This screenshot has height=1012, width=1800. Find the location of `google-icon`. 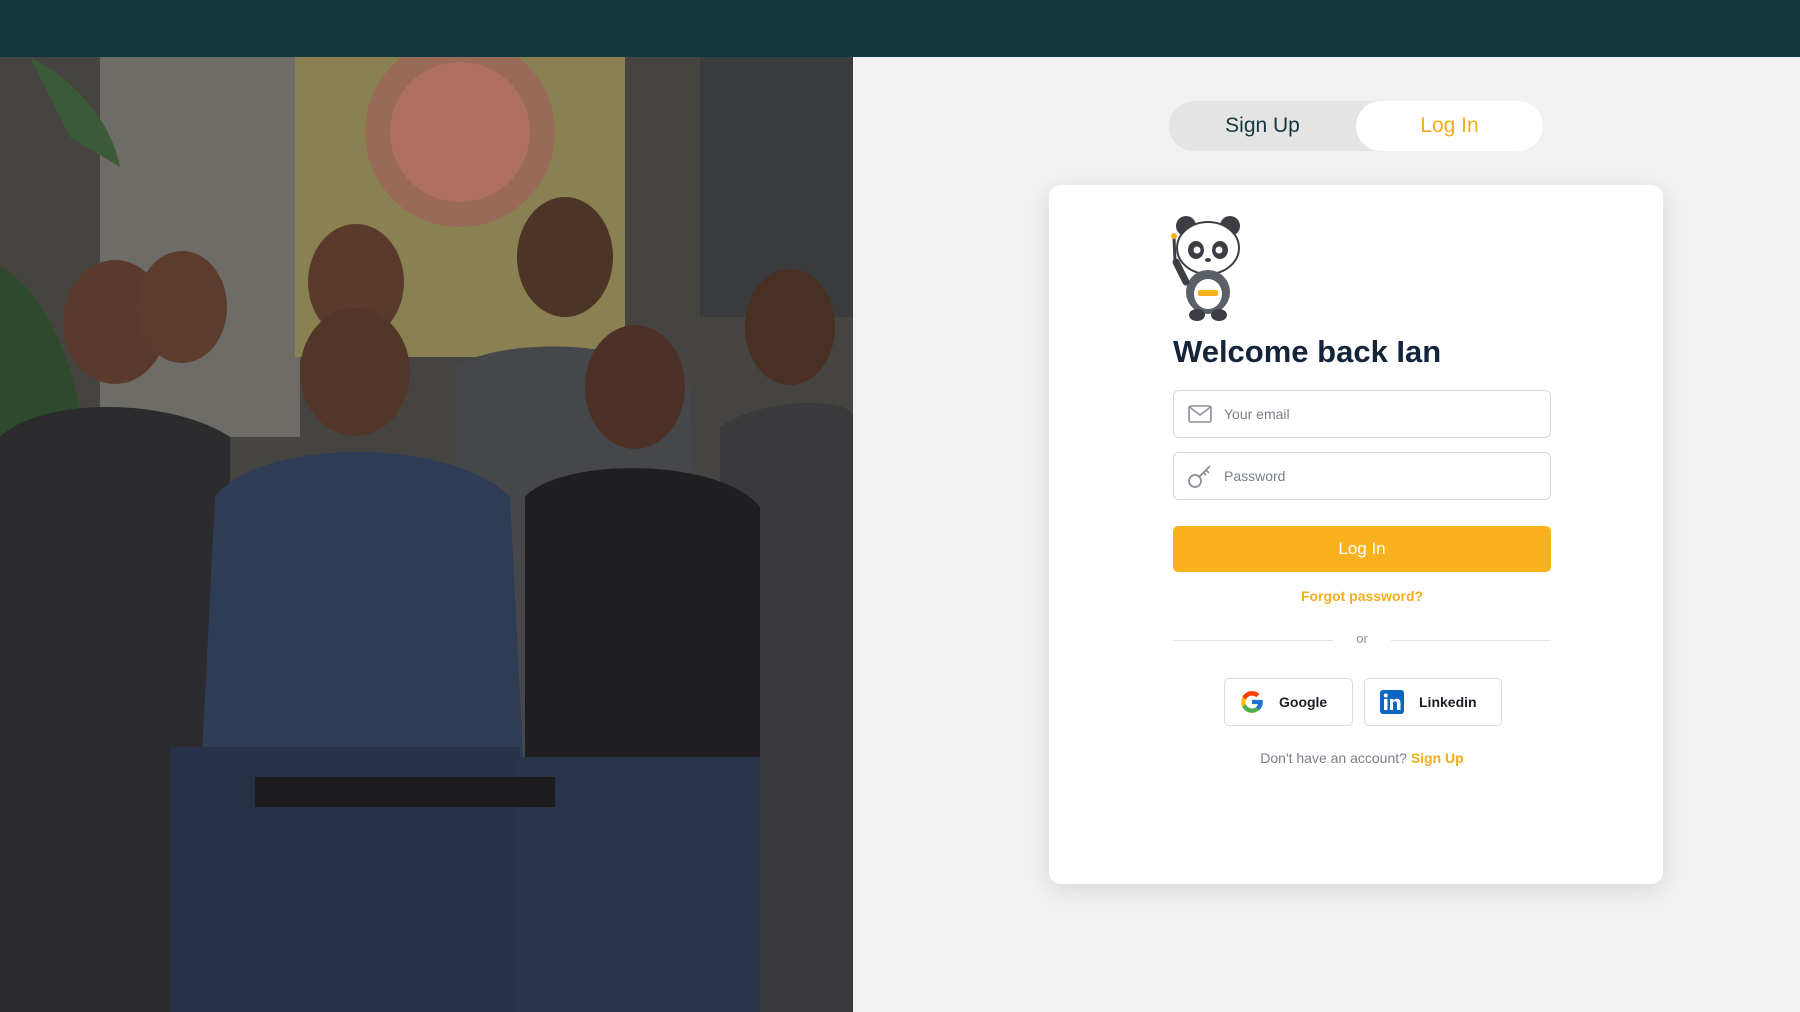

google-icon is located at coordinates (1252, 702).